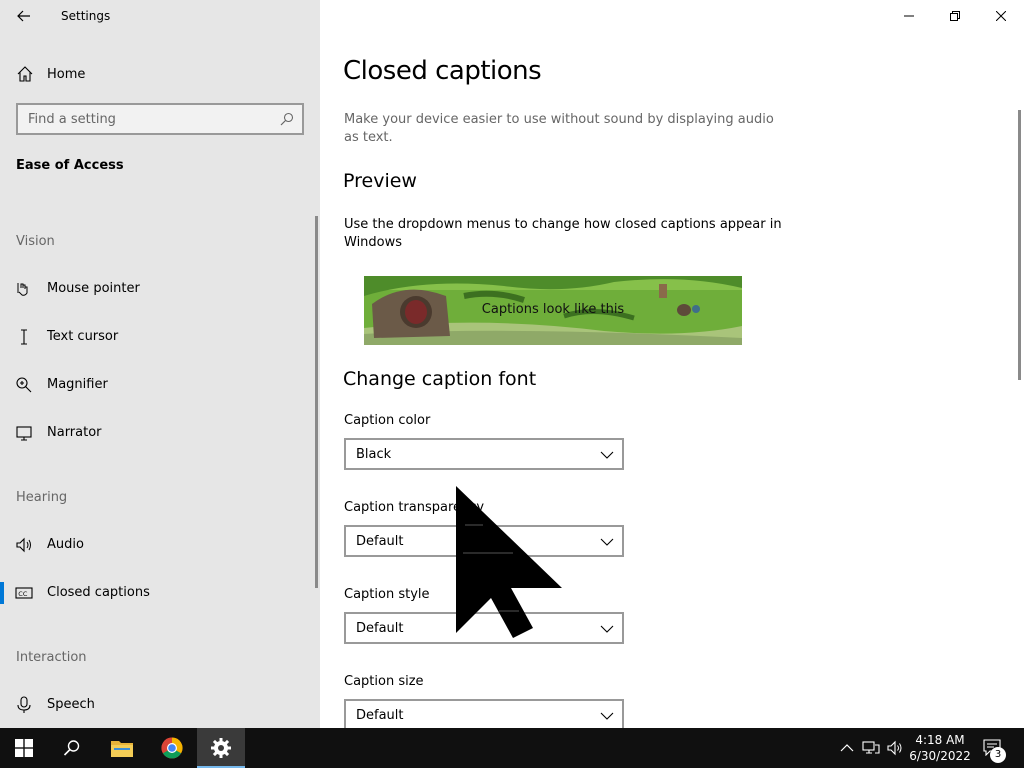  Describe the element at coordinates (160, 545) in the screenshot. I see `sidebar-item-audio: Audio` at that location.